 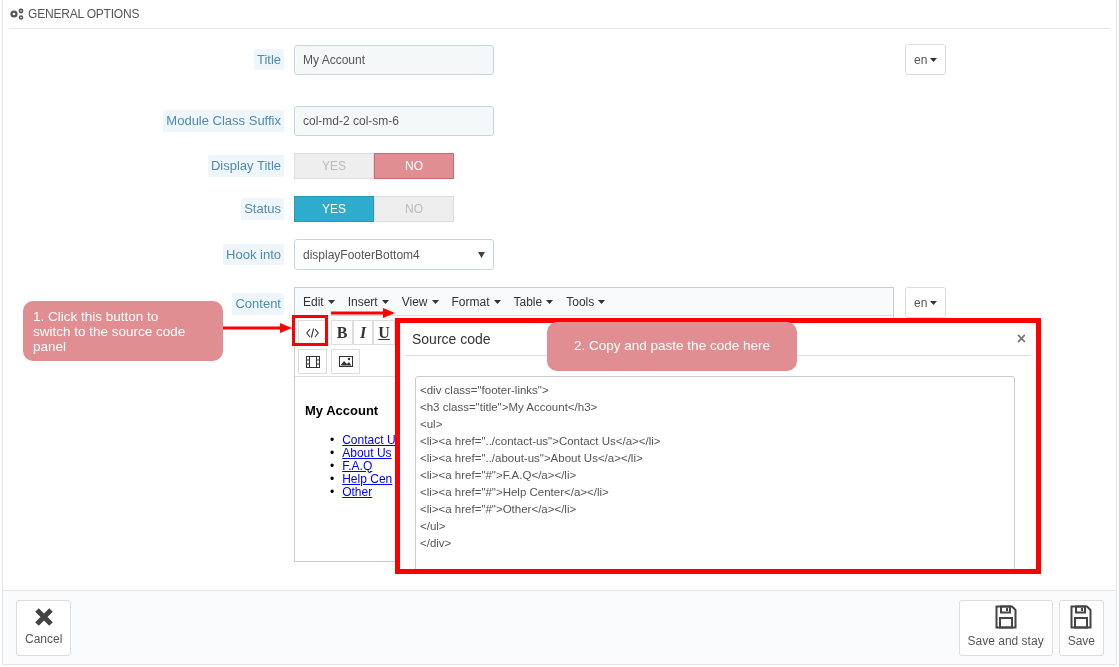 What do you see at coordinates (84, 14) in the screenshot?
I see `panel-title: GENERAL OPTIONS` at bounding box center [84, 14].